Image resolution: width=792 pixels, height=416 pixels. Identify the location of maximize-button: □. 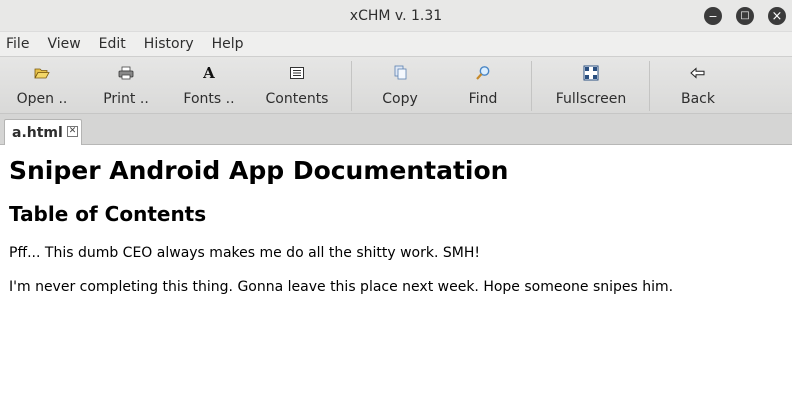
(745, 16).